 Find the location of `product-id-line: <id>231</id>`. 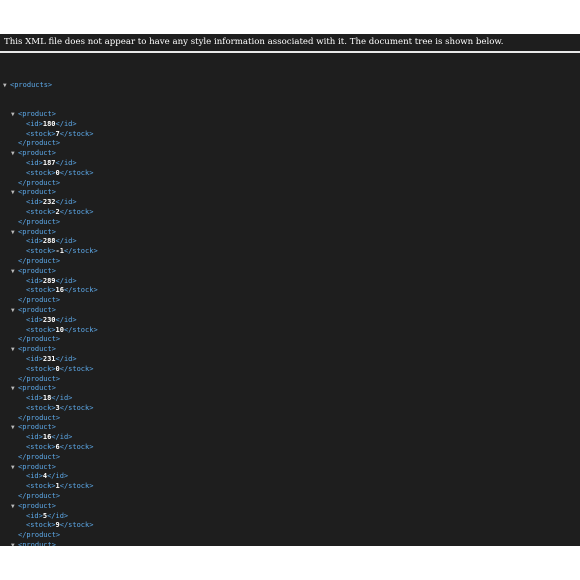

product-id-line: <id>231</id> is located at coordinates (50, 360).